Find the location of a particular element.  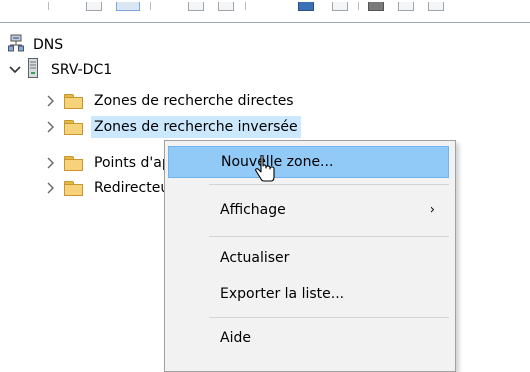

tree-node-forward-zones: Zones de recherche directes is located at coordinates (170, 101).